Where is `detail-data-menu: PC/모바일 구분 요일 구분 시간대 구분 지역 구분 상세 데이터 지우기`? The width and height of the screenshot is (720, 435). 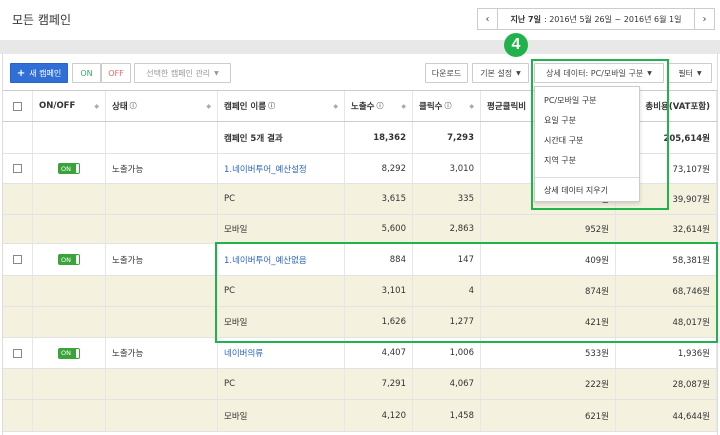
detail-data-menu: PC/모바일 구분 요일 구분 시간대 구분 지역 구분 상세 데이터 지우기 is located at coordinates (587, 144).